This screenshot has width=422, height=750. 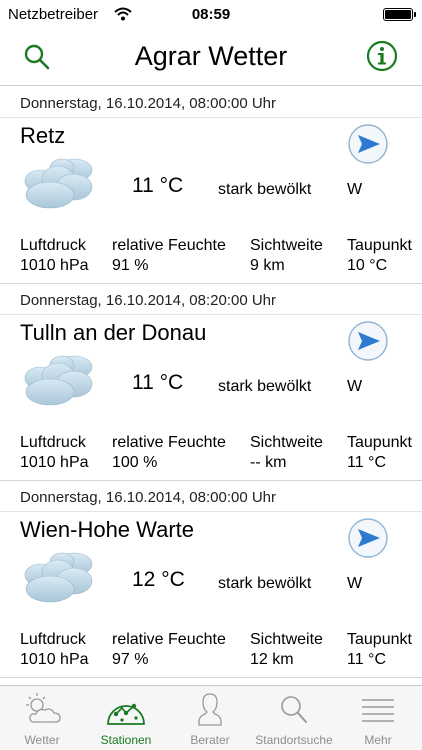 What do you see at coordinates (169, 256) in the screenshot?
I see `metric-humidity: relative Feuchte 91 %` at bounding box center [169, 256].